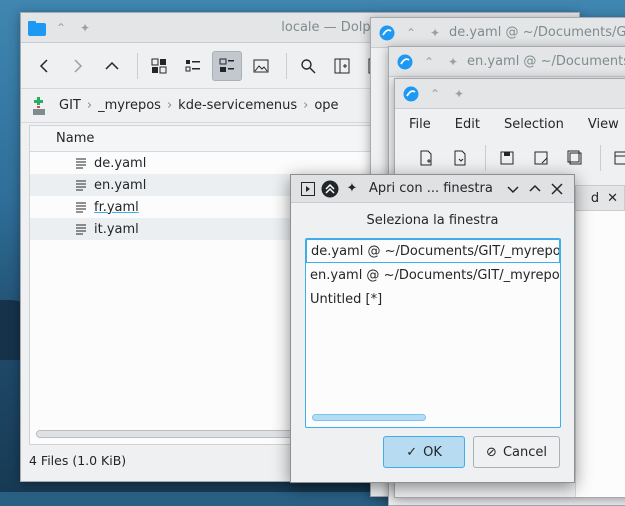 Image resolution: width=625 pixels, height=506 pixels. Describe the element at coordinates (261, 66) in the screenshot. I see `preview-button` at that location.